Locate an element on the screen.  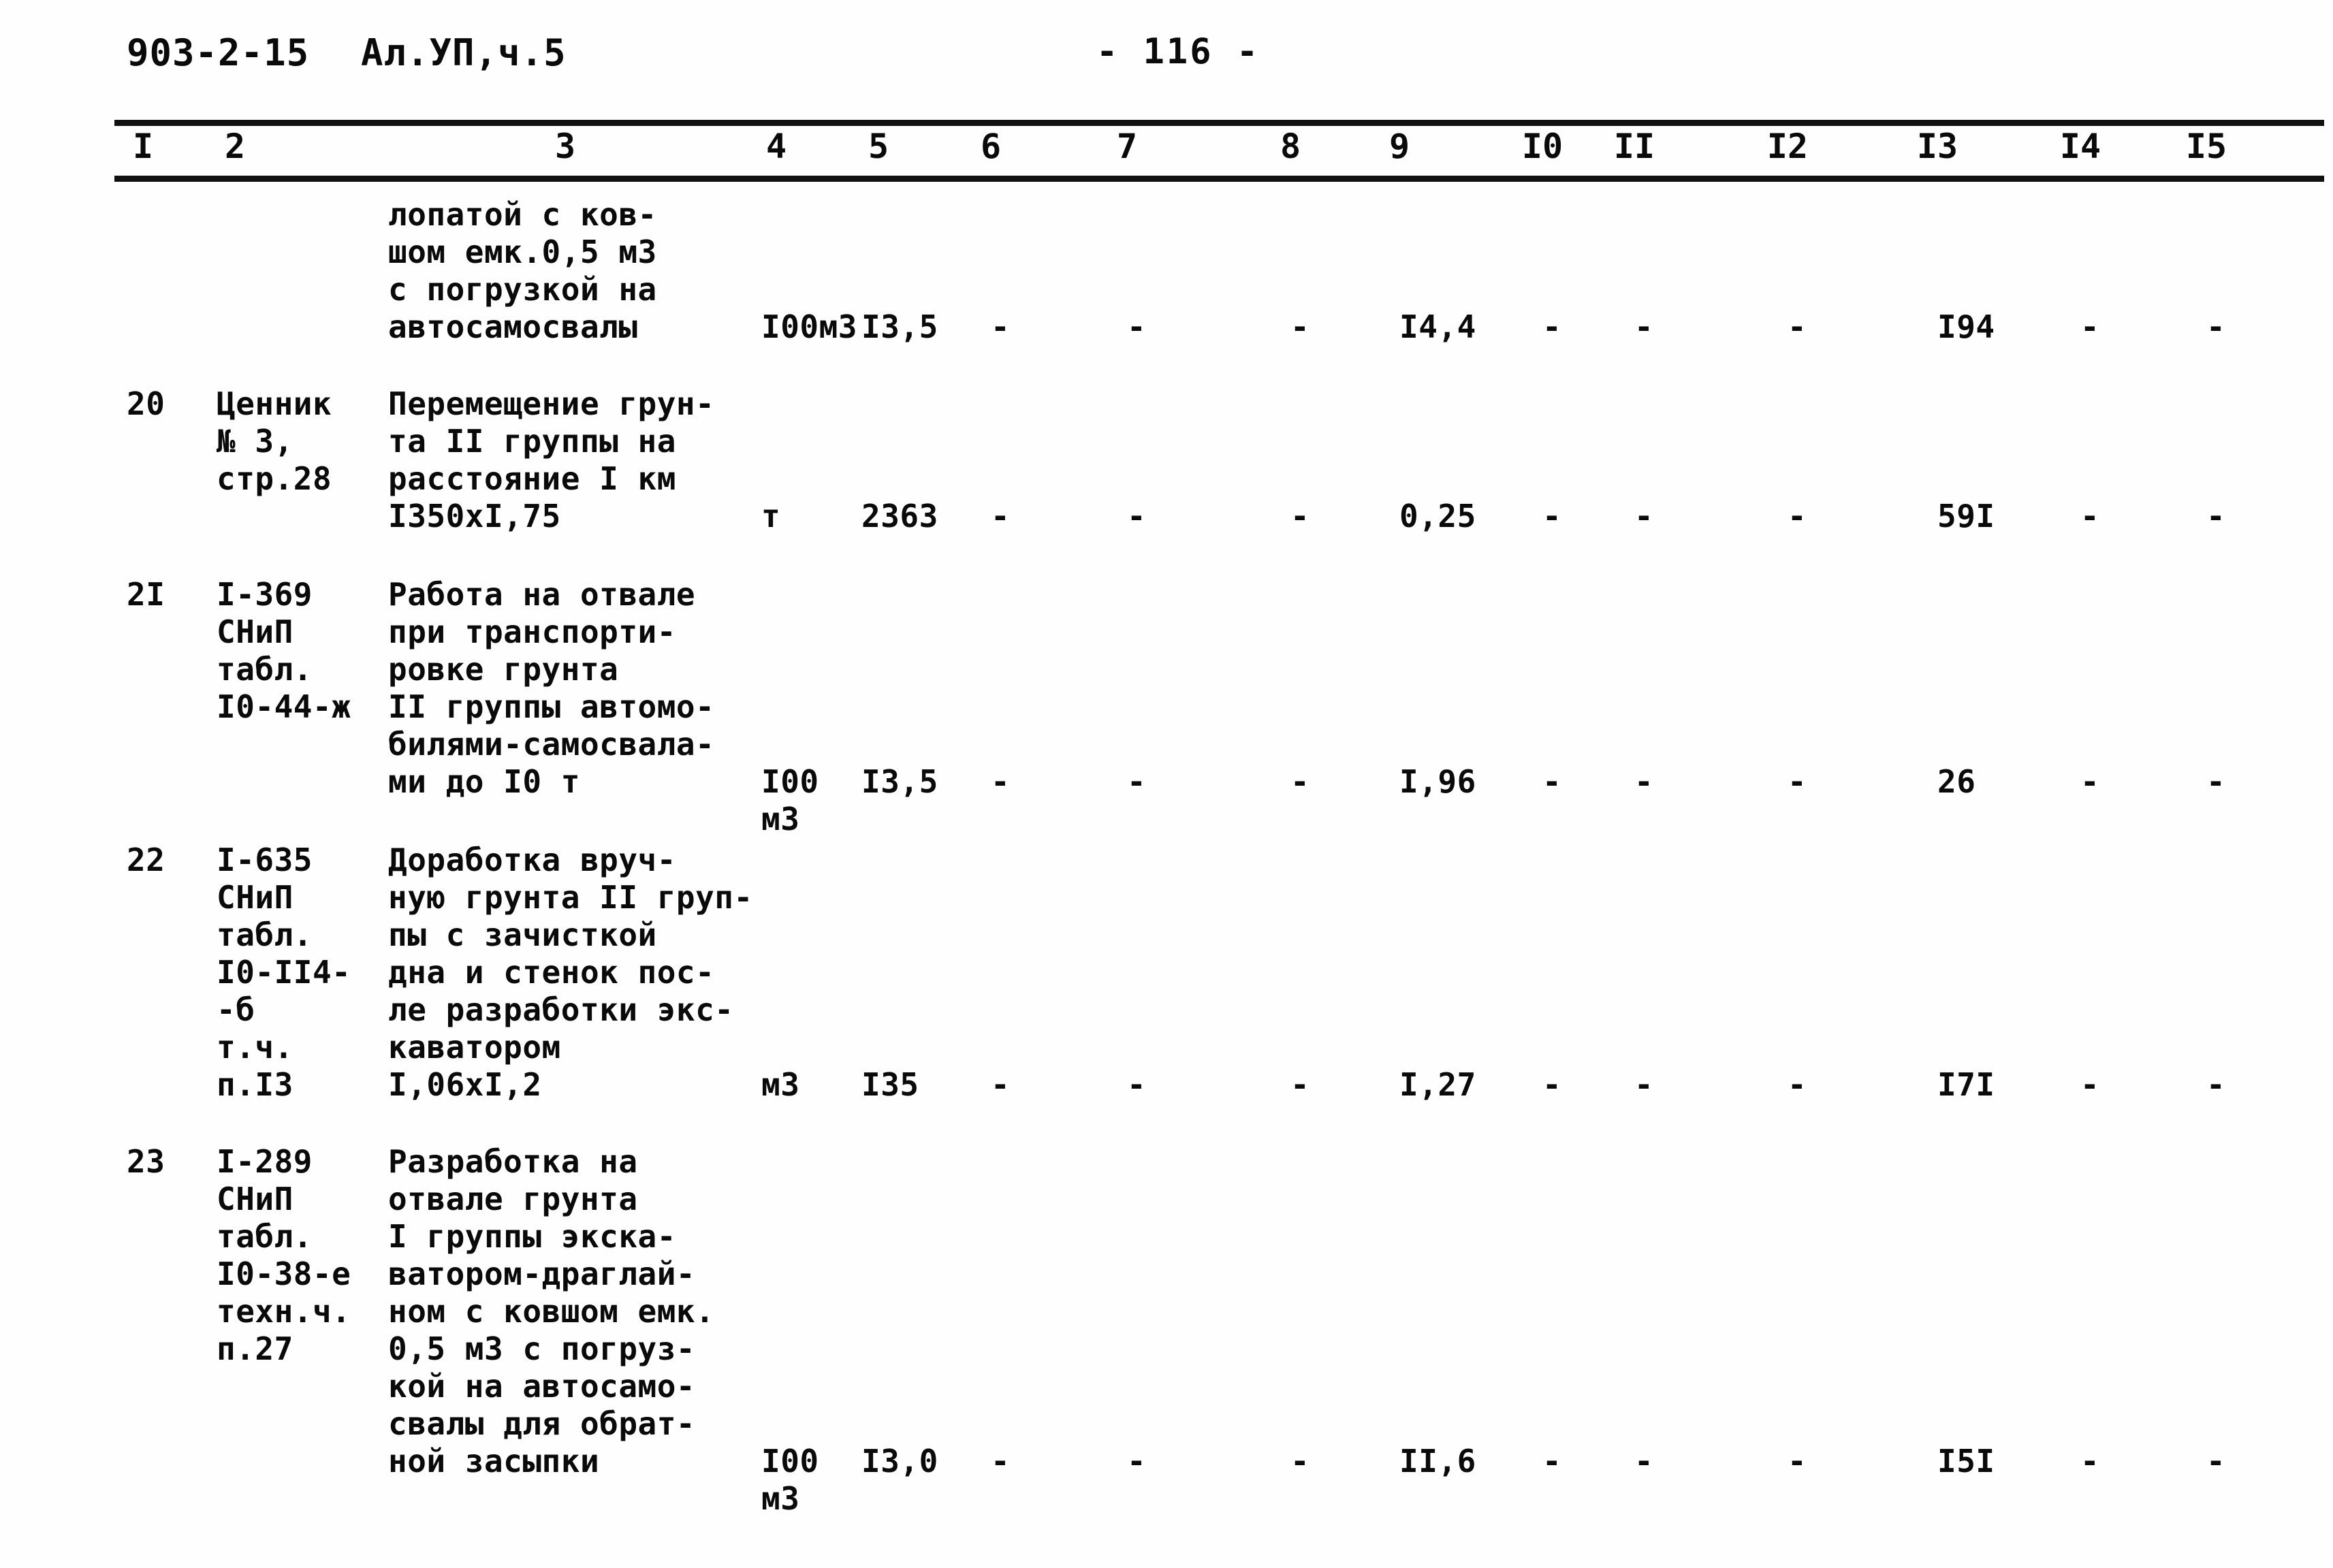
column-header-12: I2 is located at coordinates (1787, 146).